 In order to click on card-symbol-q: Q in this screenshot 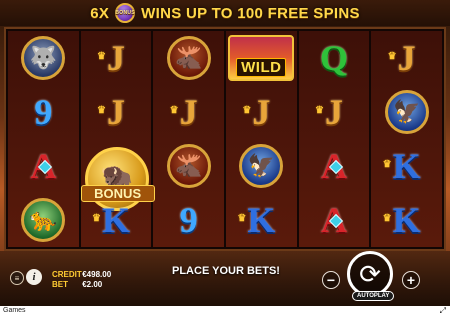, I will do `click(333, 58)`.